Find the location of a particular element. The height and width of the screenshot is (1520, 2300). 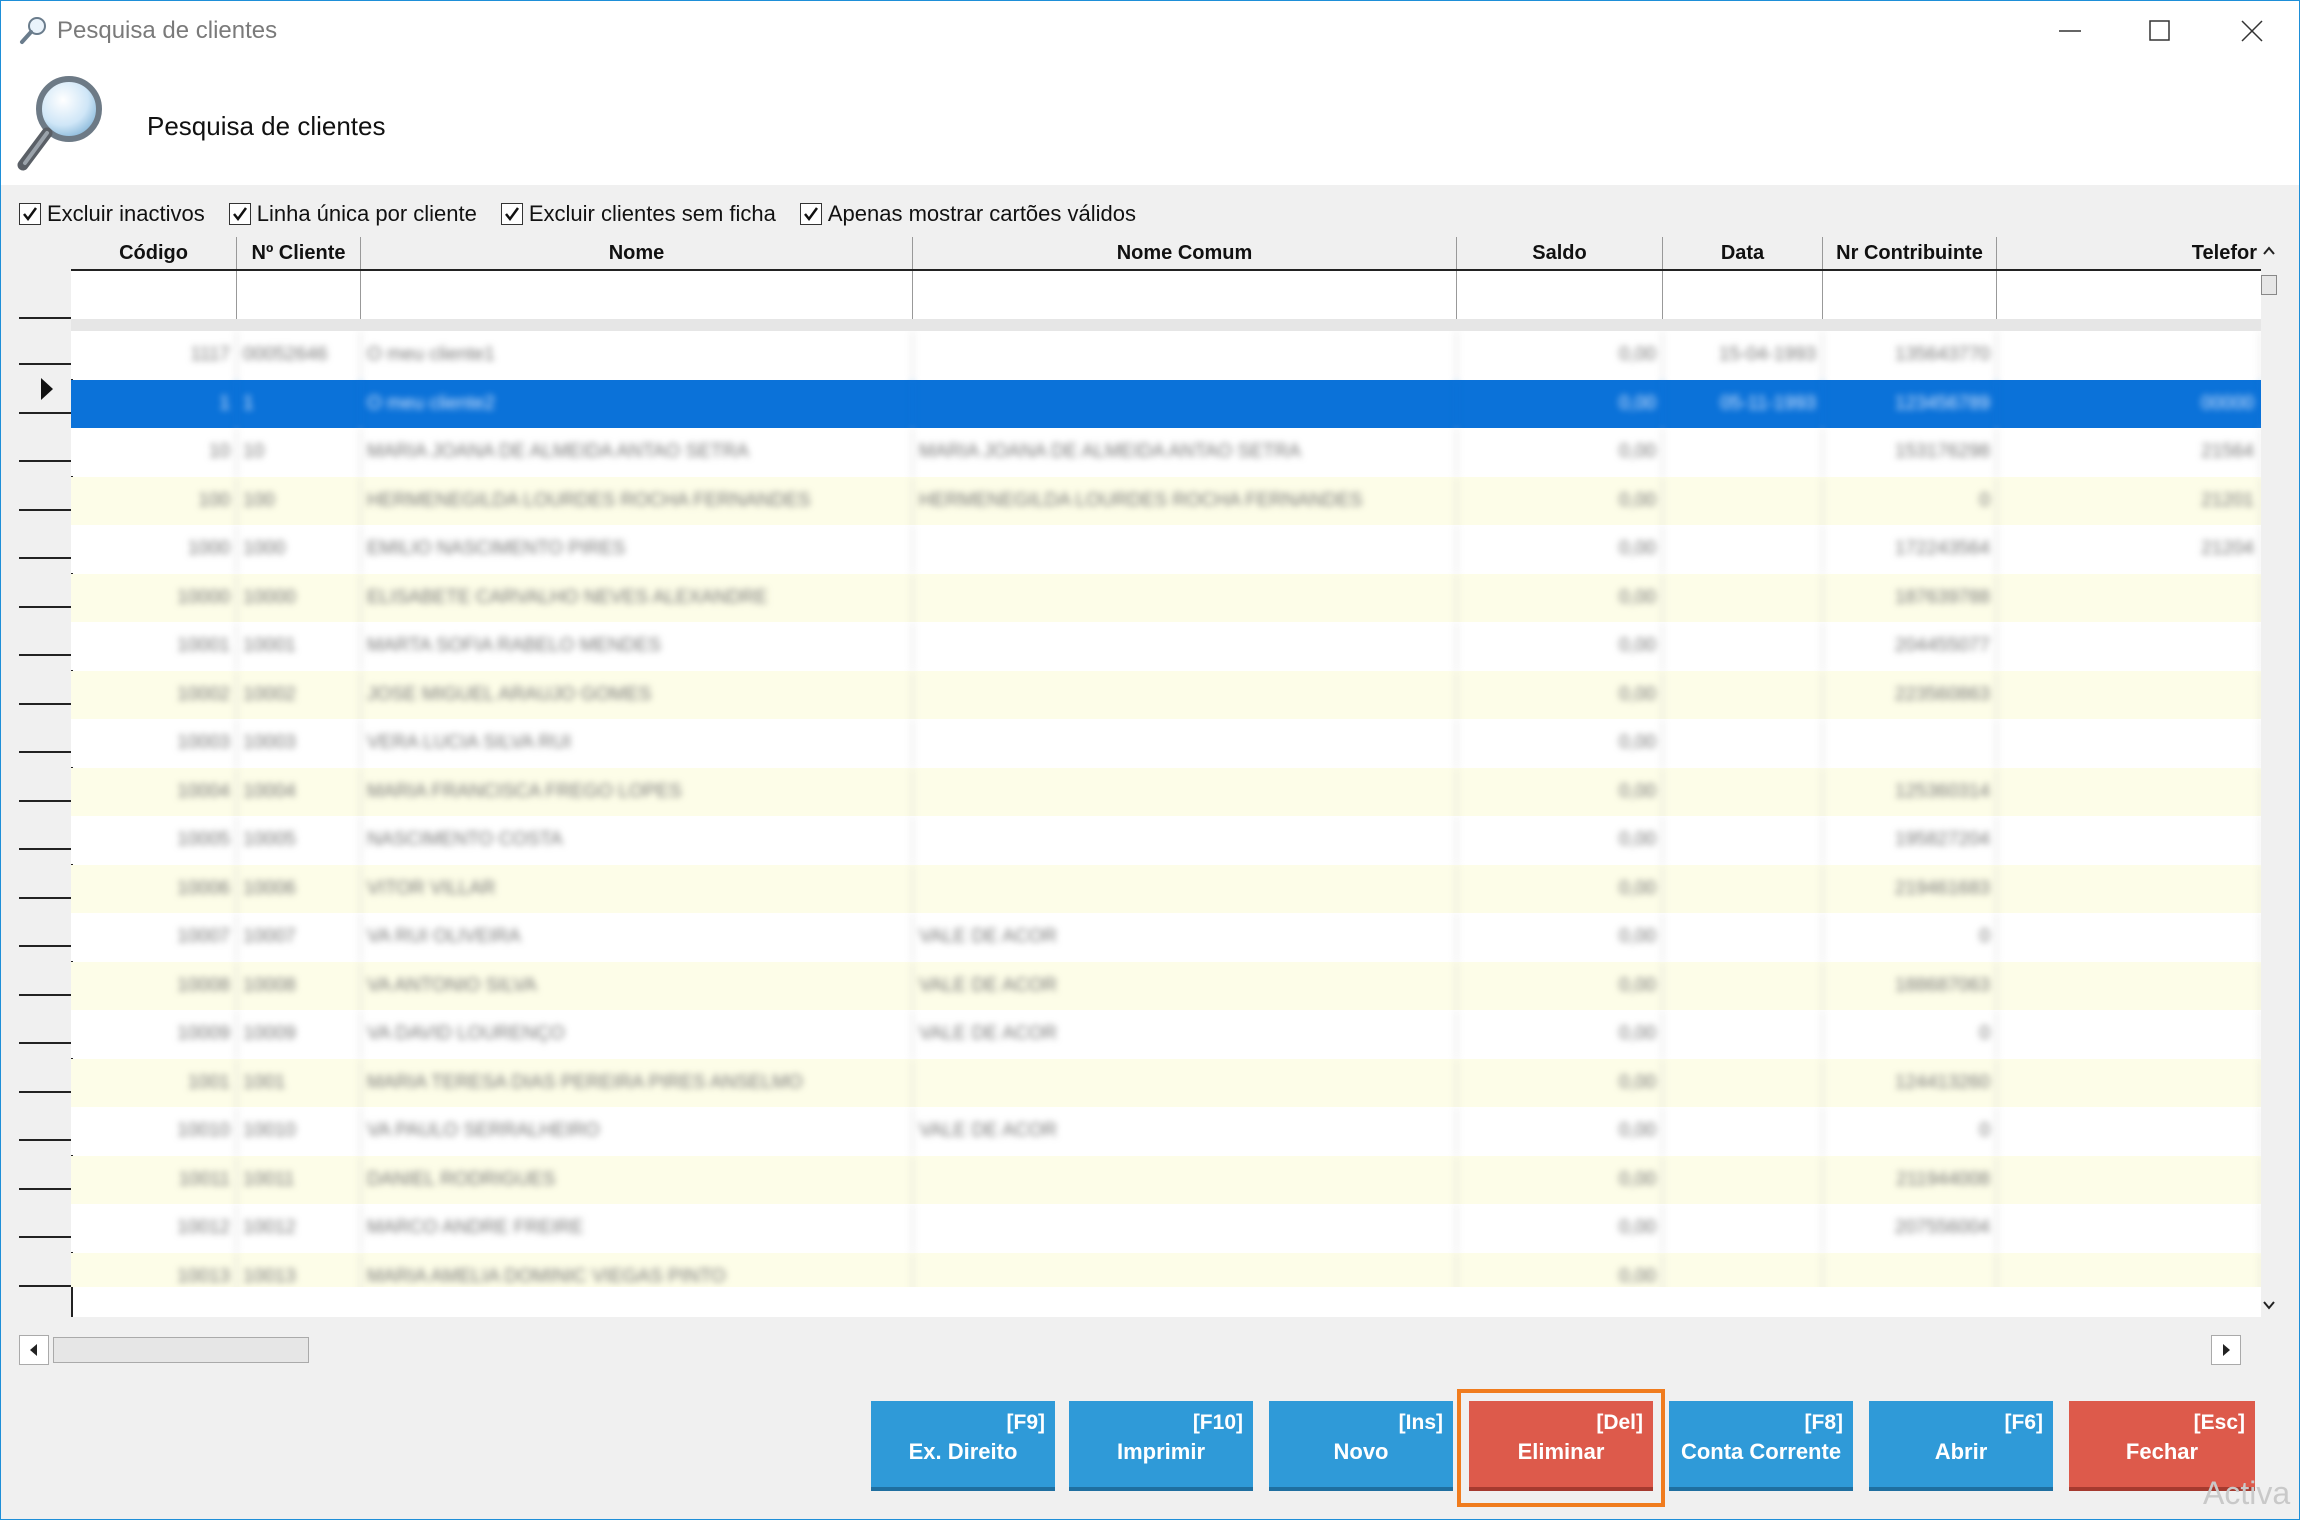

button-label: Abrir is located at coordinates (1961, 1451).